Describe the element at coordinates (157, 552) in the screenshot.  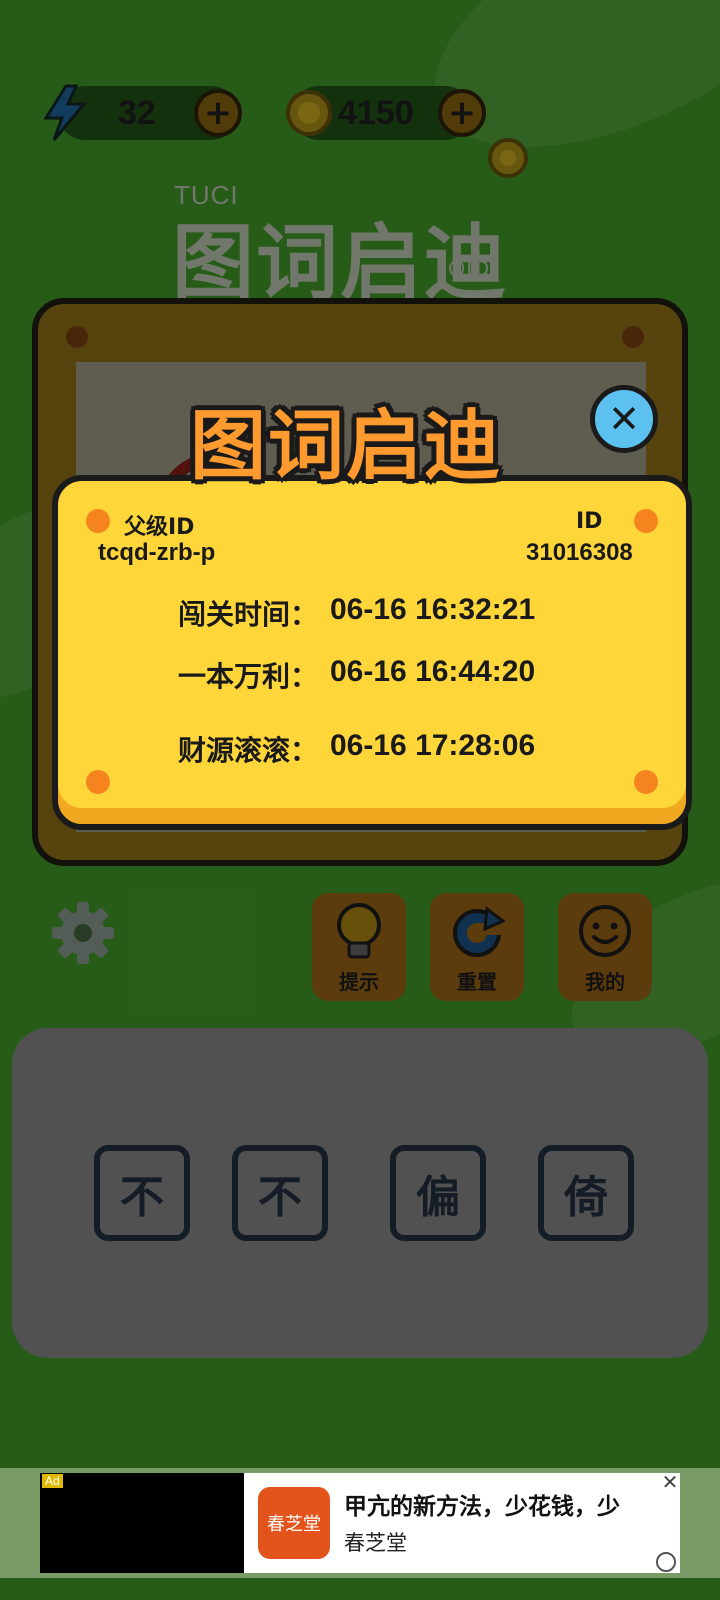
I see `parent-id-value: tcqd-zrb-p` at that location.